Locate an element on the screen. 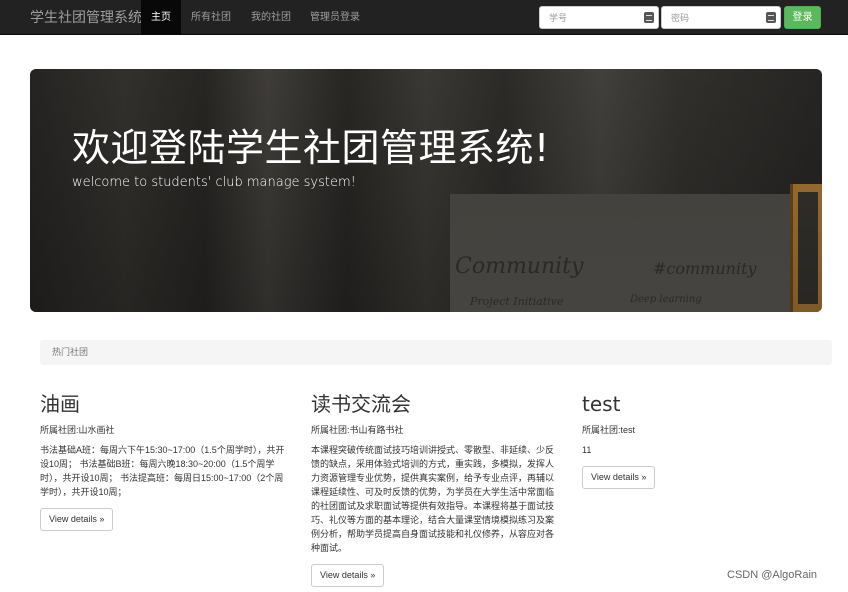 This screenshot has height=592, width=848. hero-subtitle: welcome to students' club manage system! is located at coordinates (214, 182).